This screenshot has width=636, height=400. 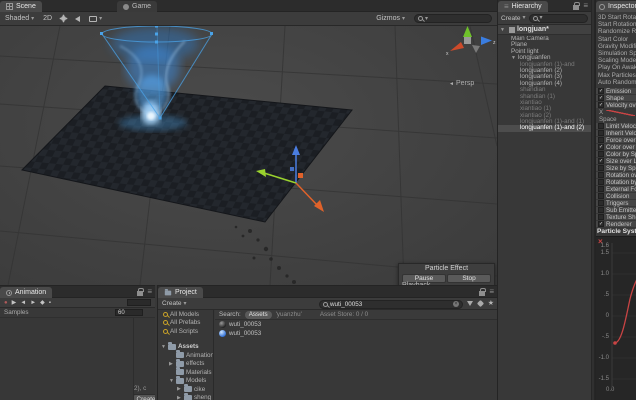 I want to click on property-start-rotation: Start Rotation, so click(x=616, y=24).